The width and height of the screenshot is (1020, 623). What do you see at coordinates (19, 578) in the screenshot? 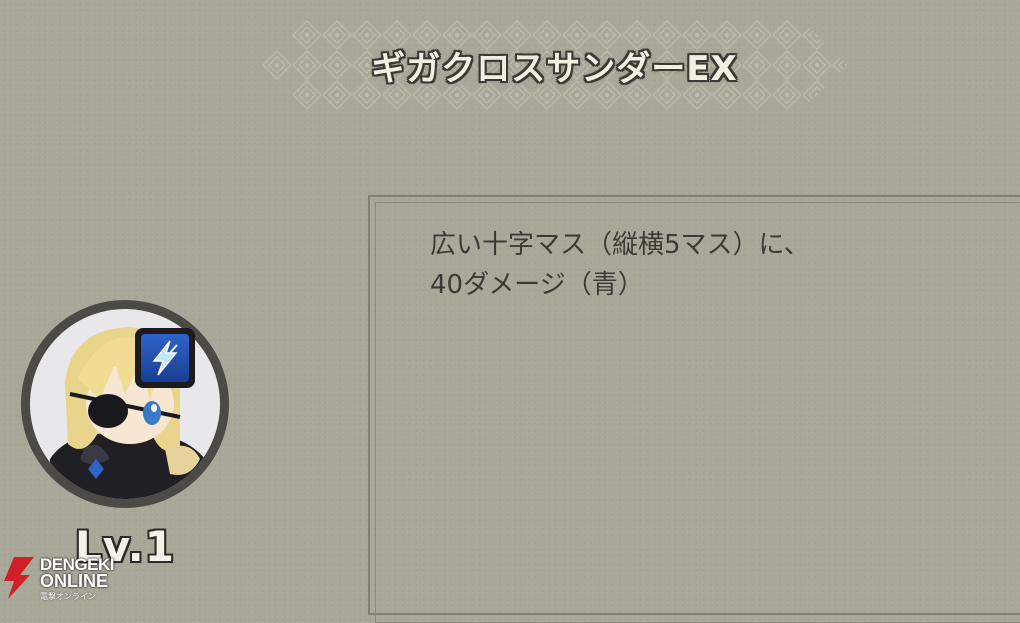
I see `dengeki-logo-icon` at bounding box center [19, 578].